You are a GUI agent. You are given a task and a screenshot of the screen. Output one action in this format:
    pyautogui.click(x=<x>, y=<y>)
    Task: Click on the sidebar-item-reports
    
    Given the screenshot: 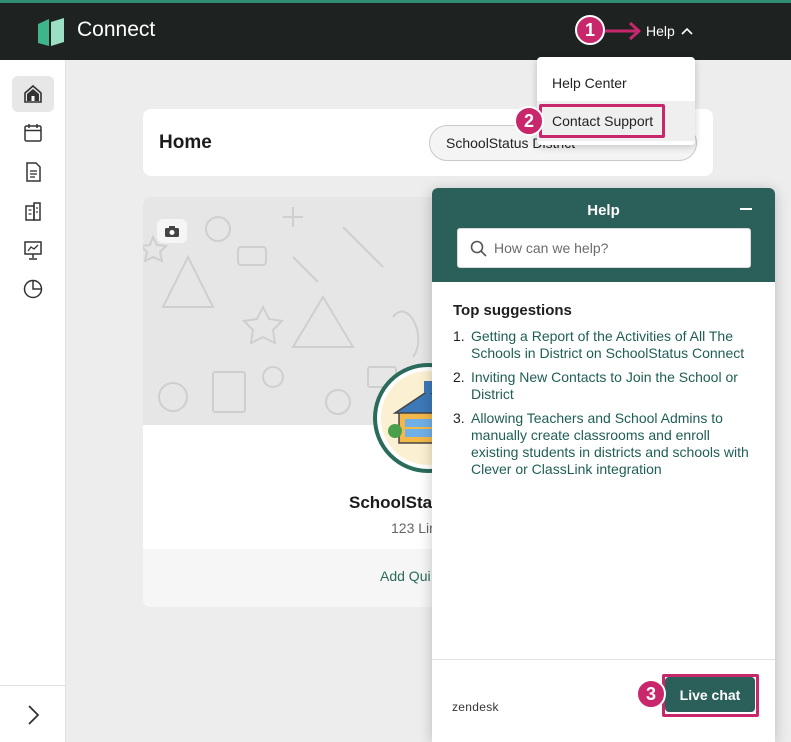 What is the action you would take?
    pyautogui.click(x=33, y=289)
    